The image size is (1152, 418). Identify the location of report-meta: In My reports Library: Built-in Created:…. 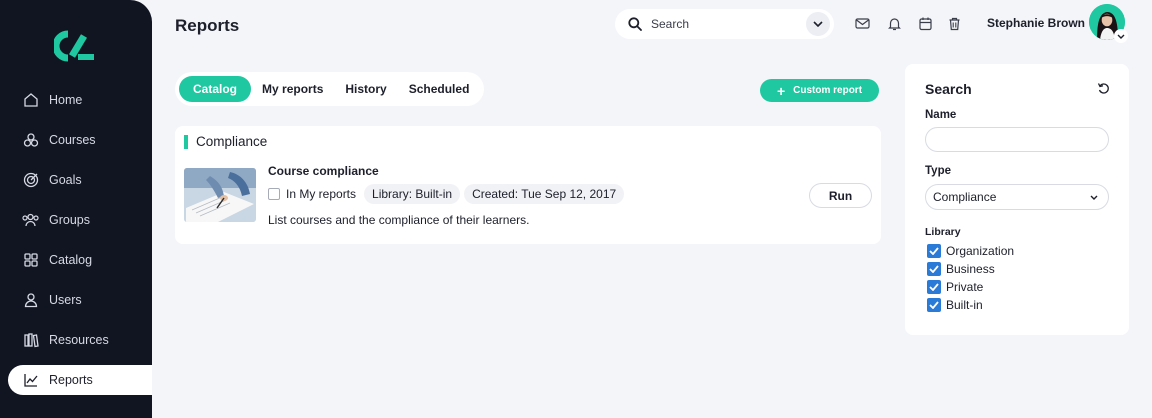
(446, 194).